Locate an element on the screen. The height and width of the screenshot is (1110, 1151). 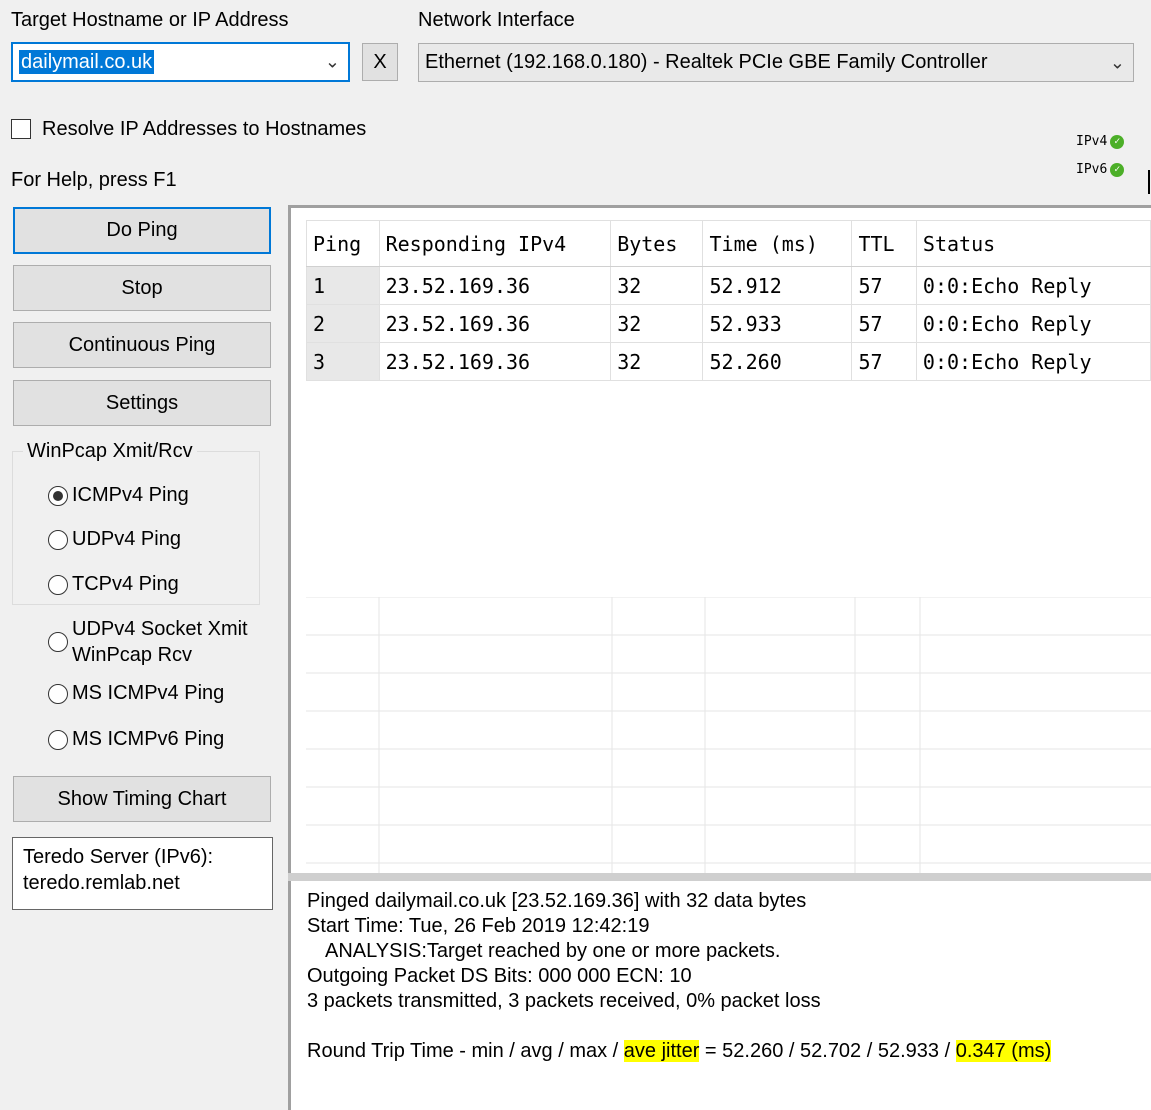
rtt-prefix: Round Trip Time - min / avg / max / is located at coordinates (465, 1051).